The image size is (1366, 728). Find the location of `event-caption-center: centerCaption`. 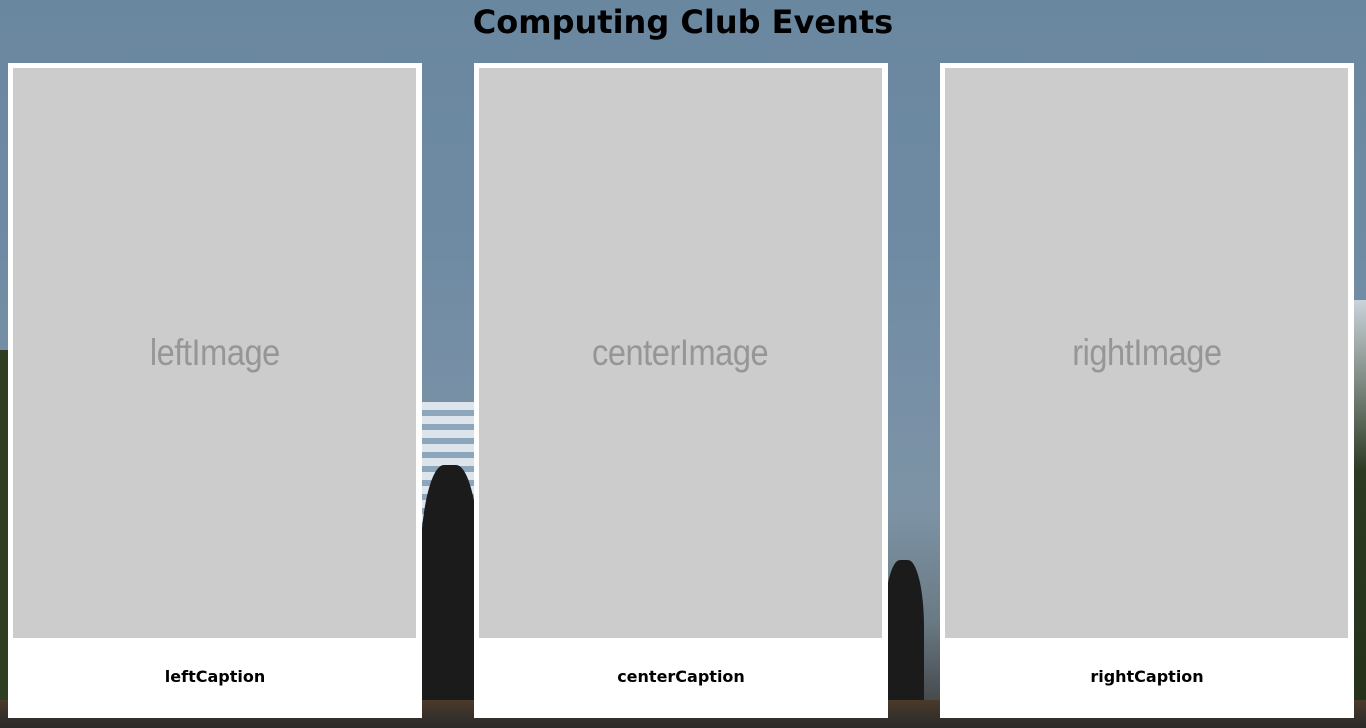

event-caption-center: centerCaption is located at coordinates (681, 676).